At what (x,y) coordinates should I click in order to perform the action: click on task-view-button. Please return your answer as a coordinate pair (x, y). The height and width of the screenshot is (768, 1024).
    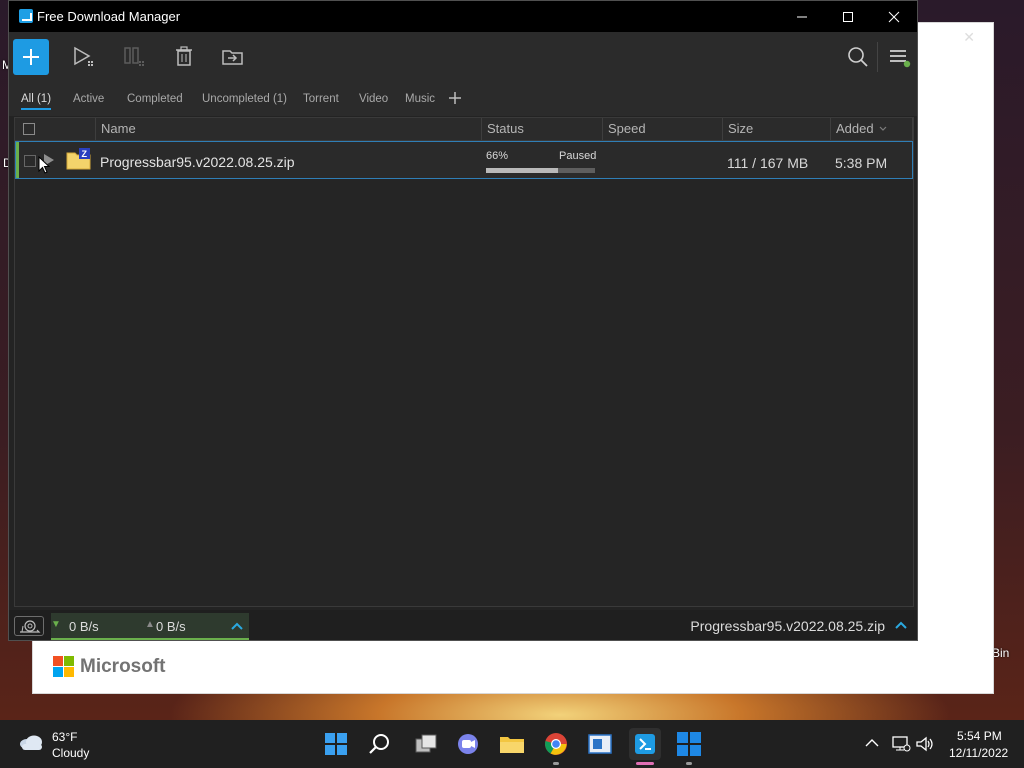
    Looking at the image, I should click on (426, 744).